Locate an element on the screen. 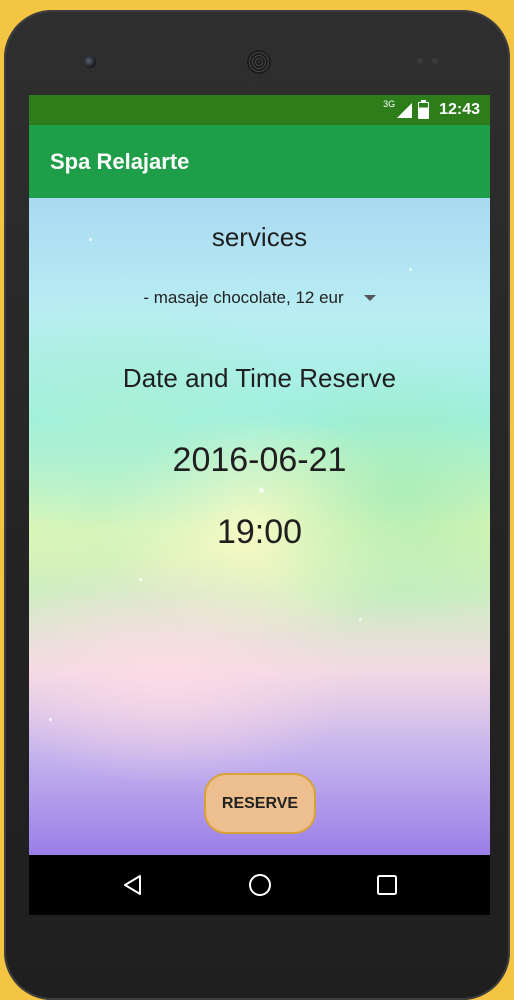 The height and width of the screenshot is (1000, 514). service-selected-value: - masaje chocolate, 12 eur is located at coordinates (243, 297).